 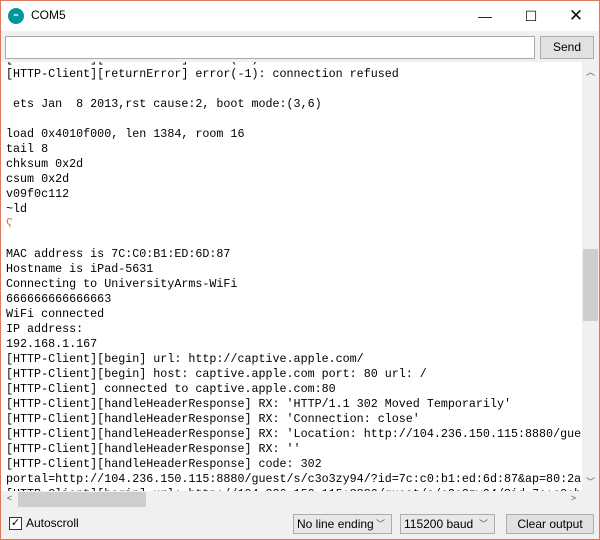 What do you see at coordinates (335, 524) in the screenshot?
I see `line-ending-value: No line ending` at bounding box center [335, 524].